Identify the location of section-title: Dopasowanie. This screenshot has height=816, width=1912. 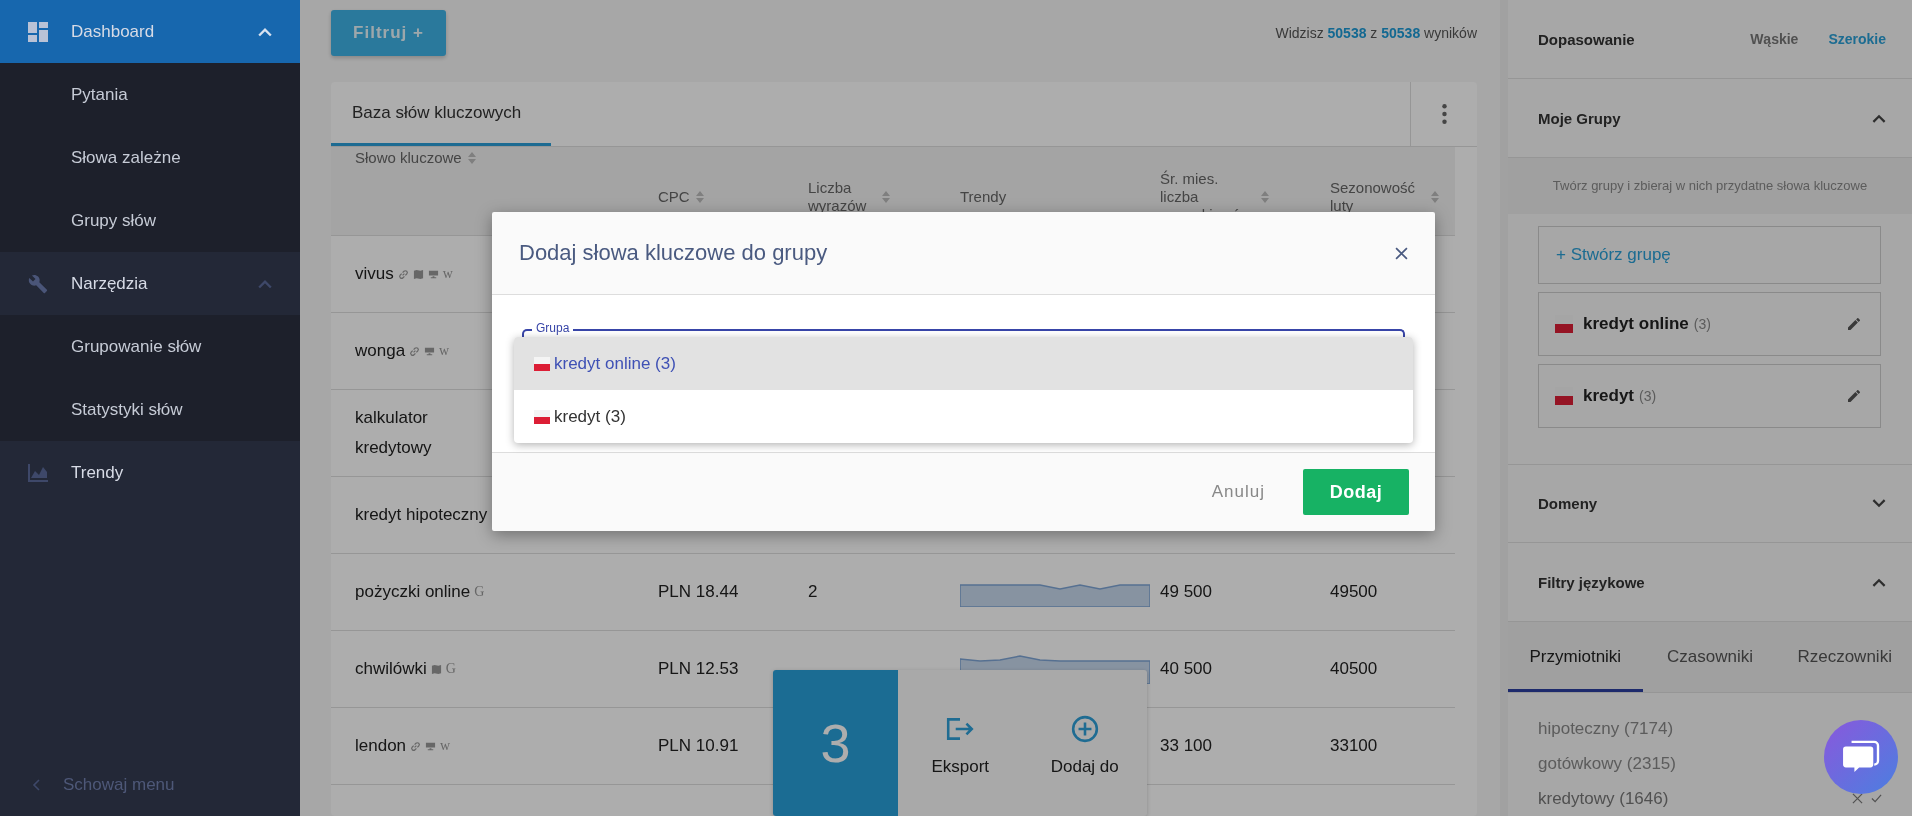
(1586, 39).